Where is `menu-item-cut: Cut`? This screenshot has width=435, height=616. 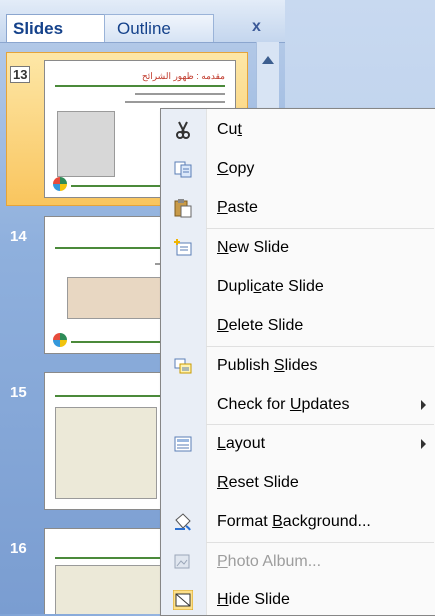
menu-item-cut: Cut is located at coordinates (298, 130).